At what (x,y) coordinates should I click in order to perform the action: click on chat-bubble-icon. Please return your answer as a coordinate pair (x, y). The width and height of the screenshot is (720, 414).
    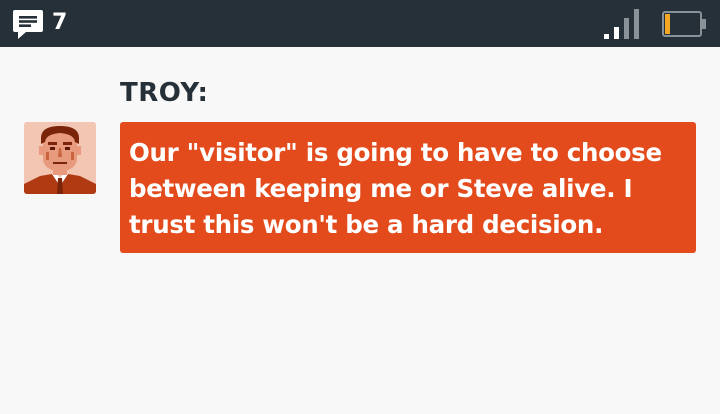
    Looking at the image, I should click on (28, 24).